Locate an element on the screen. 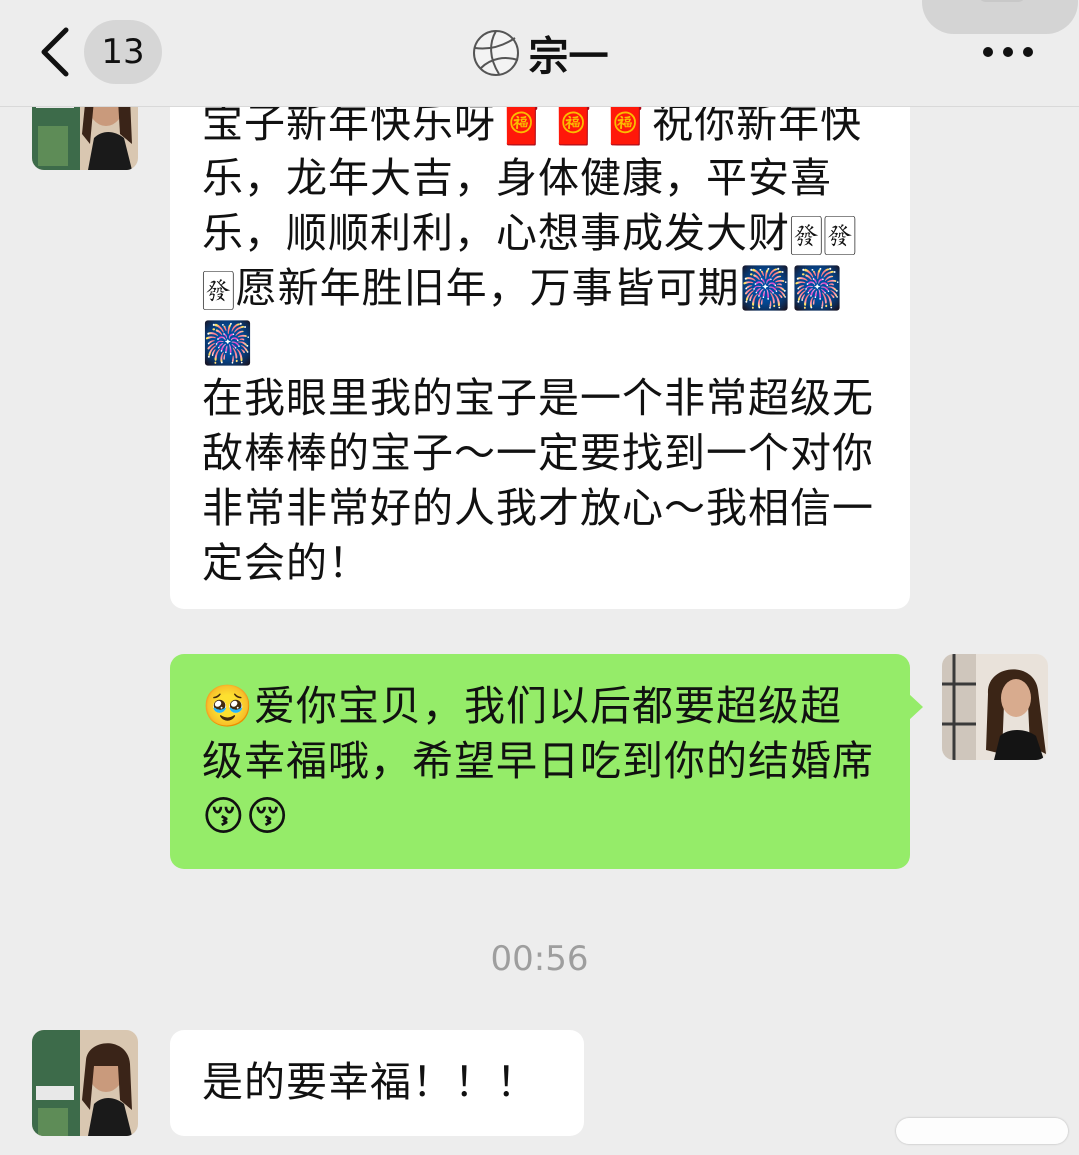  my-avatar is located at coordinates (995, 707).